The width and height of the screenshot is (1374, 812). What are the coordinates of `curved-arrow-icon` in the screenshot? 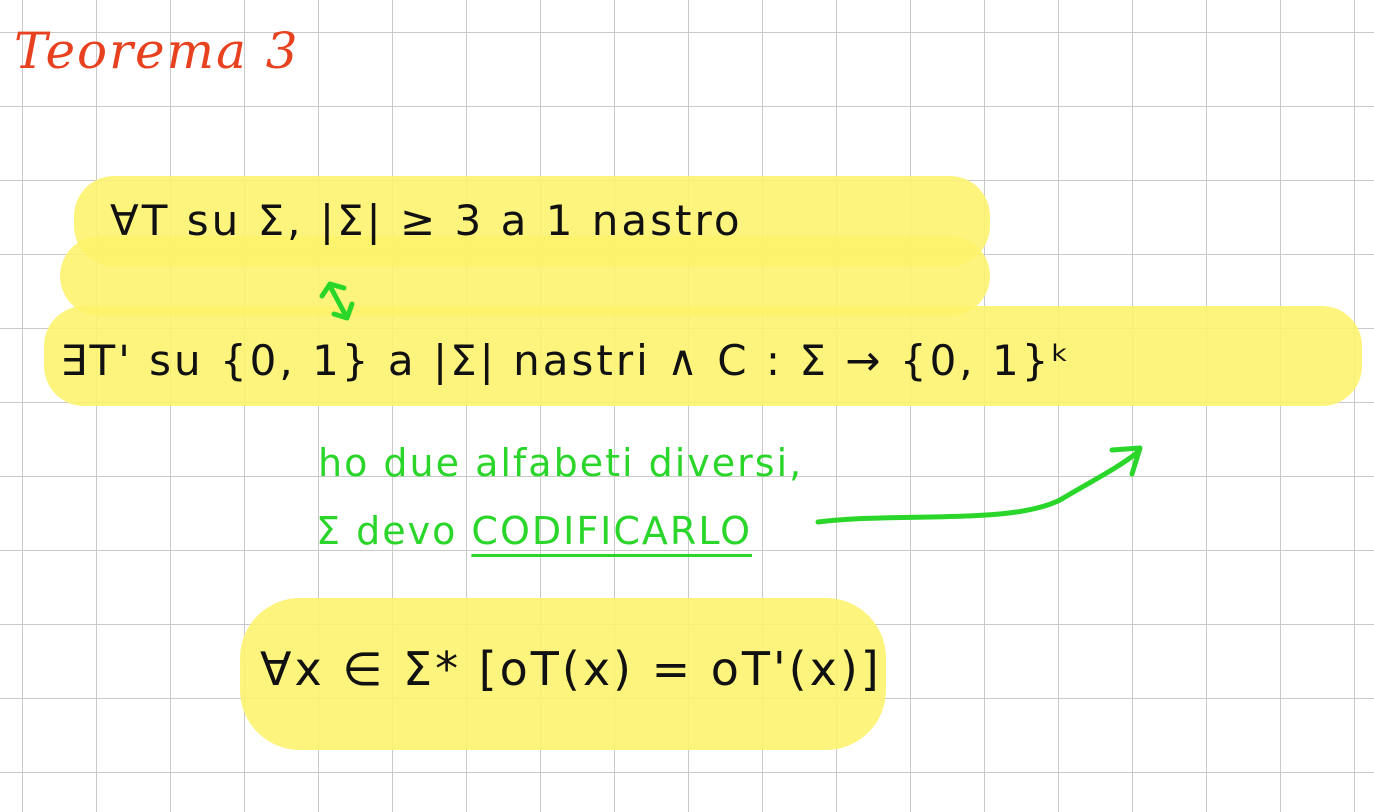 It's located at (979, 485).